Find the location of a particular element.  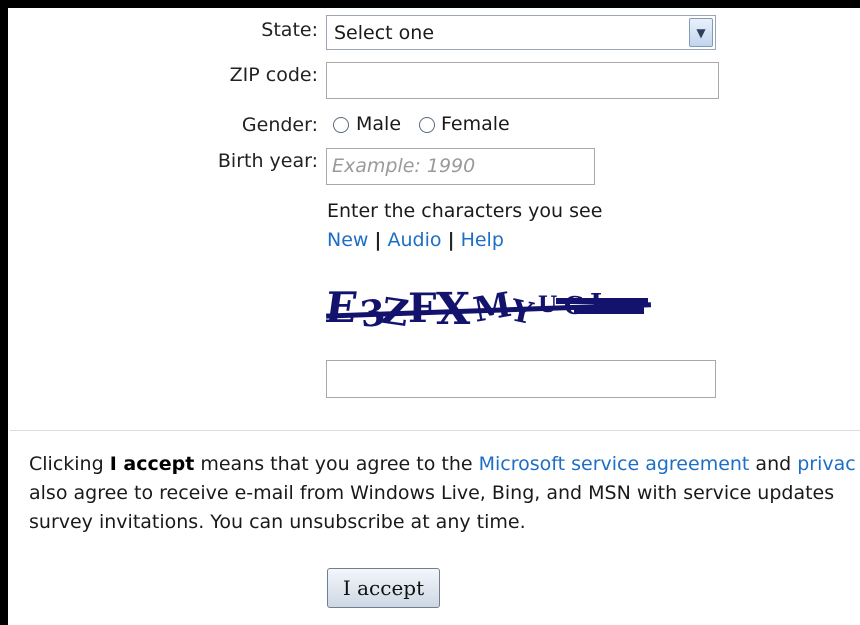

captcha-prompt: Enter the characters you see is located at coordinates (465, 211).